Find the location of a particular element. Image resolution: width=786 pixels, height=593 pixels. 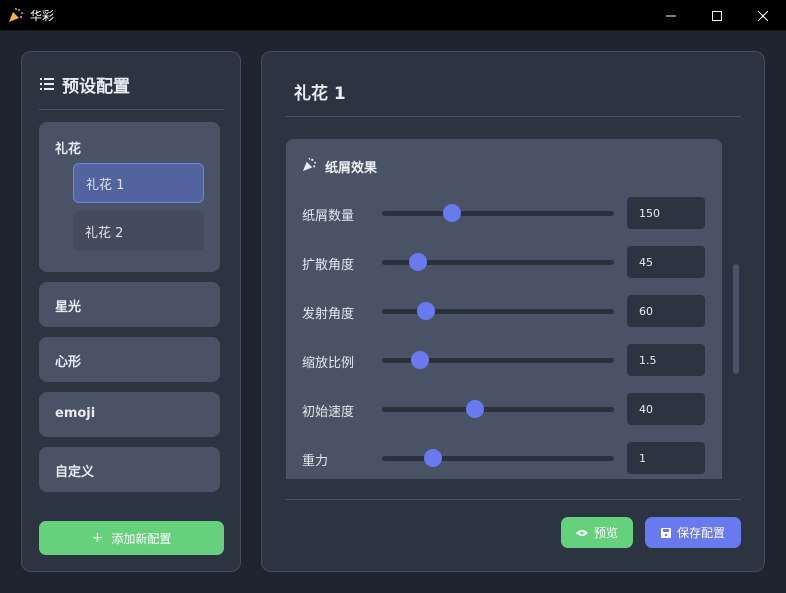

param-value-input: 60 is located at coordinates (666, 311).